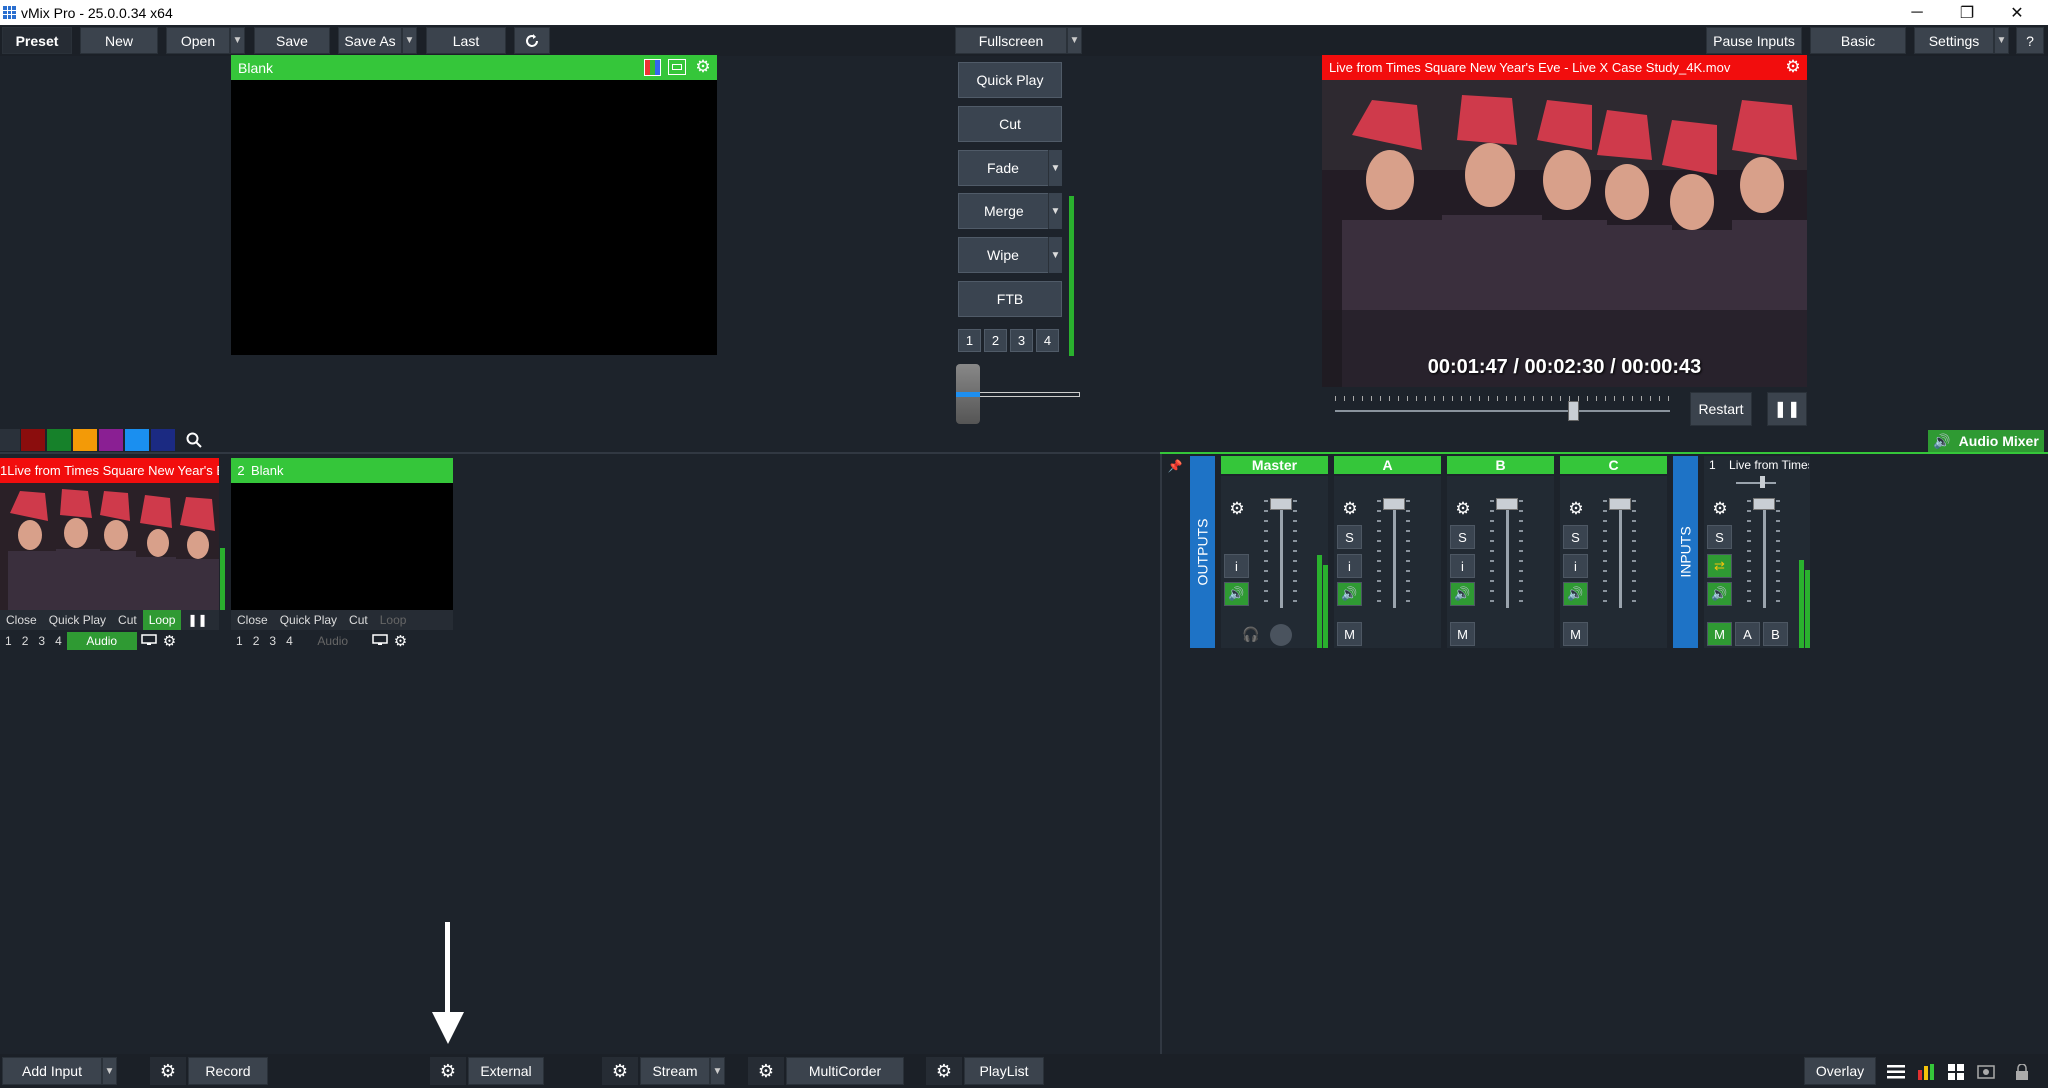  I want to click on input-2-cut-button: Cut, so click(358, 620).